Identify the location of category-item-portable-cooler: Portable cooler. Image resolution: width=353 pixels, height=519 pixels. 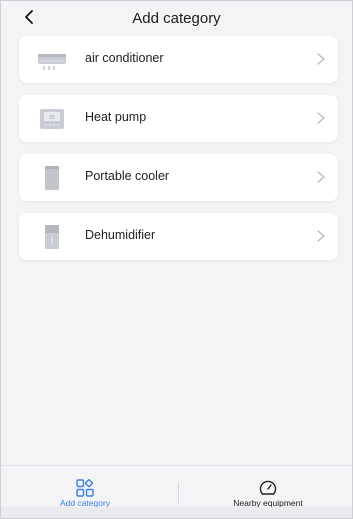
(178, 177).